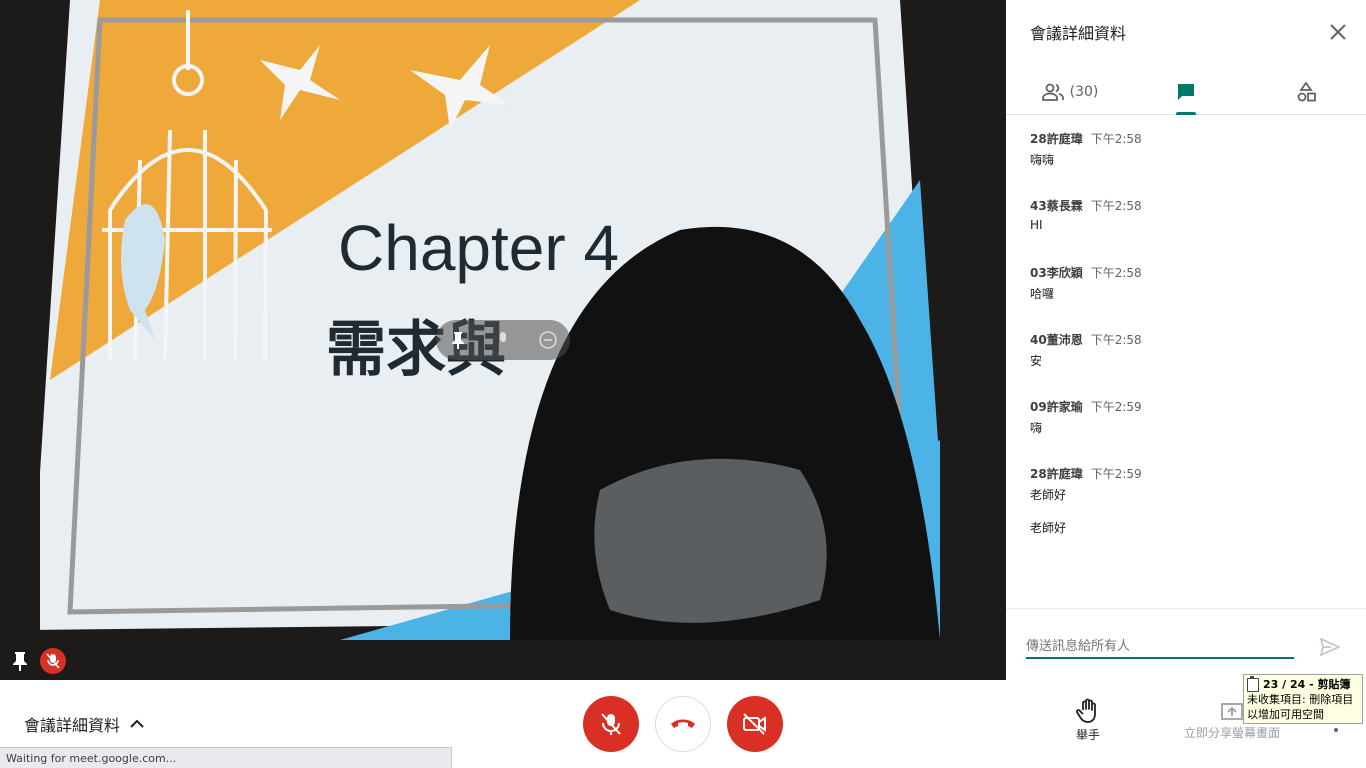 This screenshot has height=768, width=1366. I want to click on present-now-label: 立即分享螢幕畫面, so click(1231, 733).